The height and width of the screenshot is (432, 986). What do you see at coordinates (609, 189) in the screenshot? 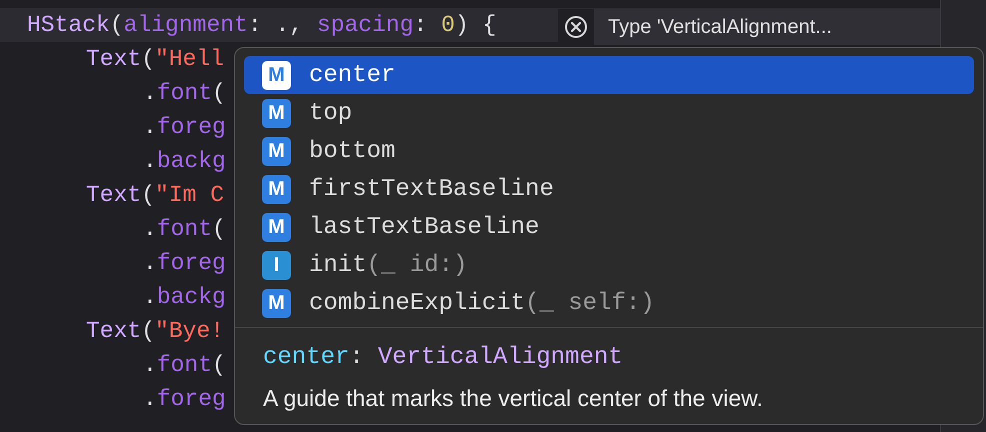
I see `completion-item: M firstTextBaseline` at bounding box center [609, 189].